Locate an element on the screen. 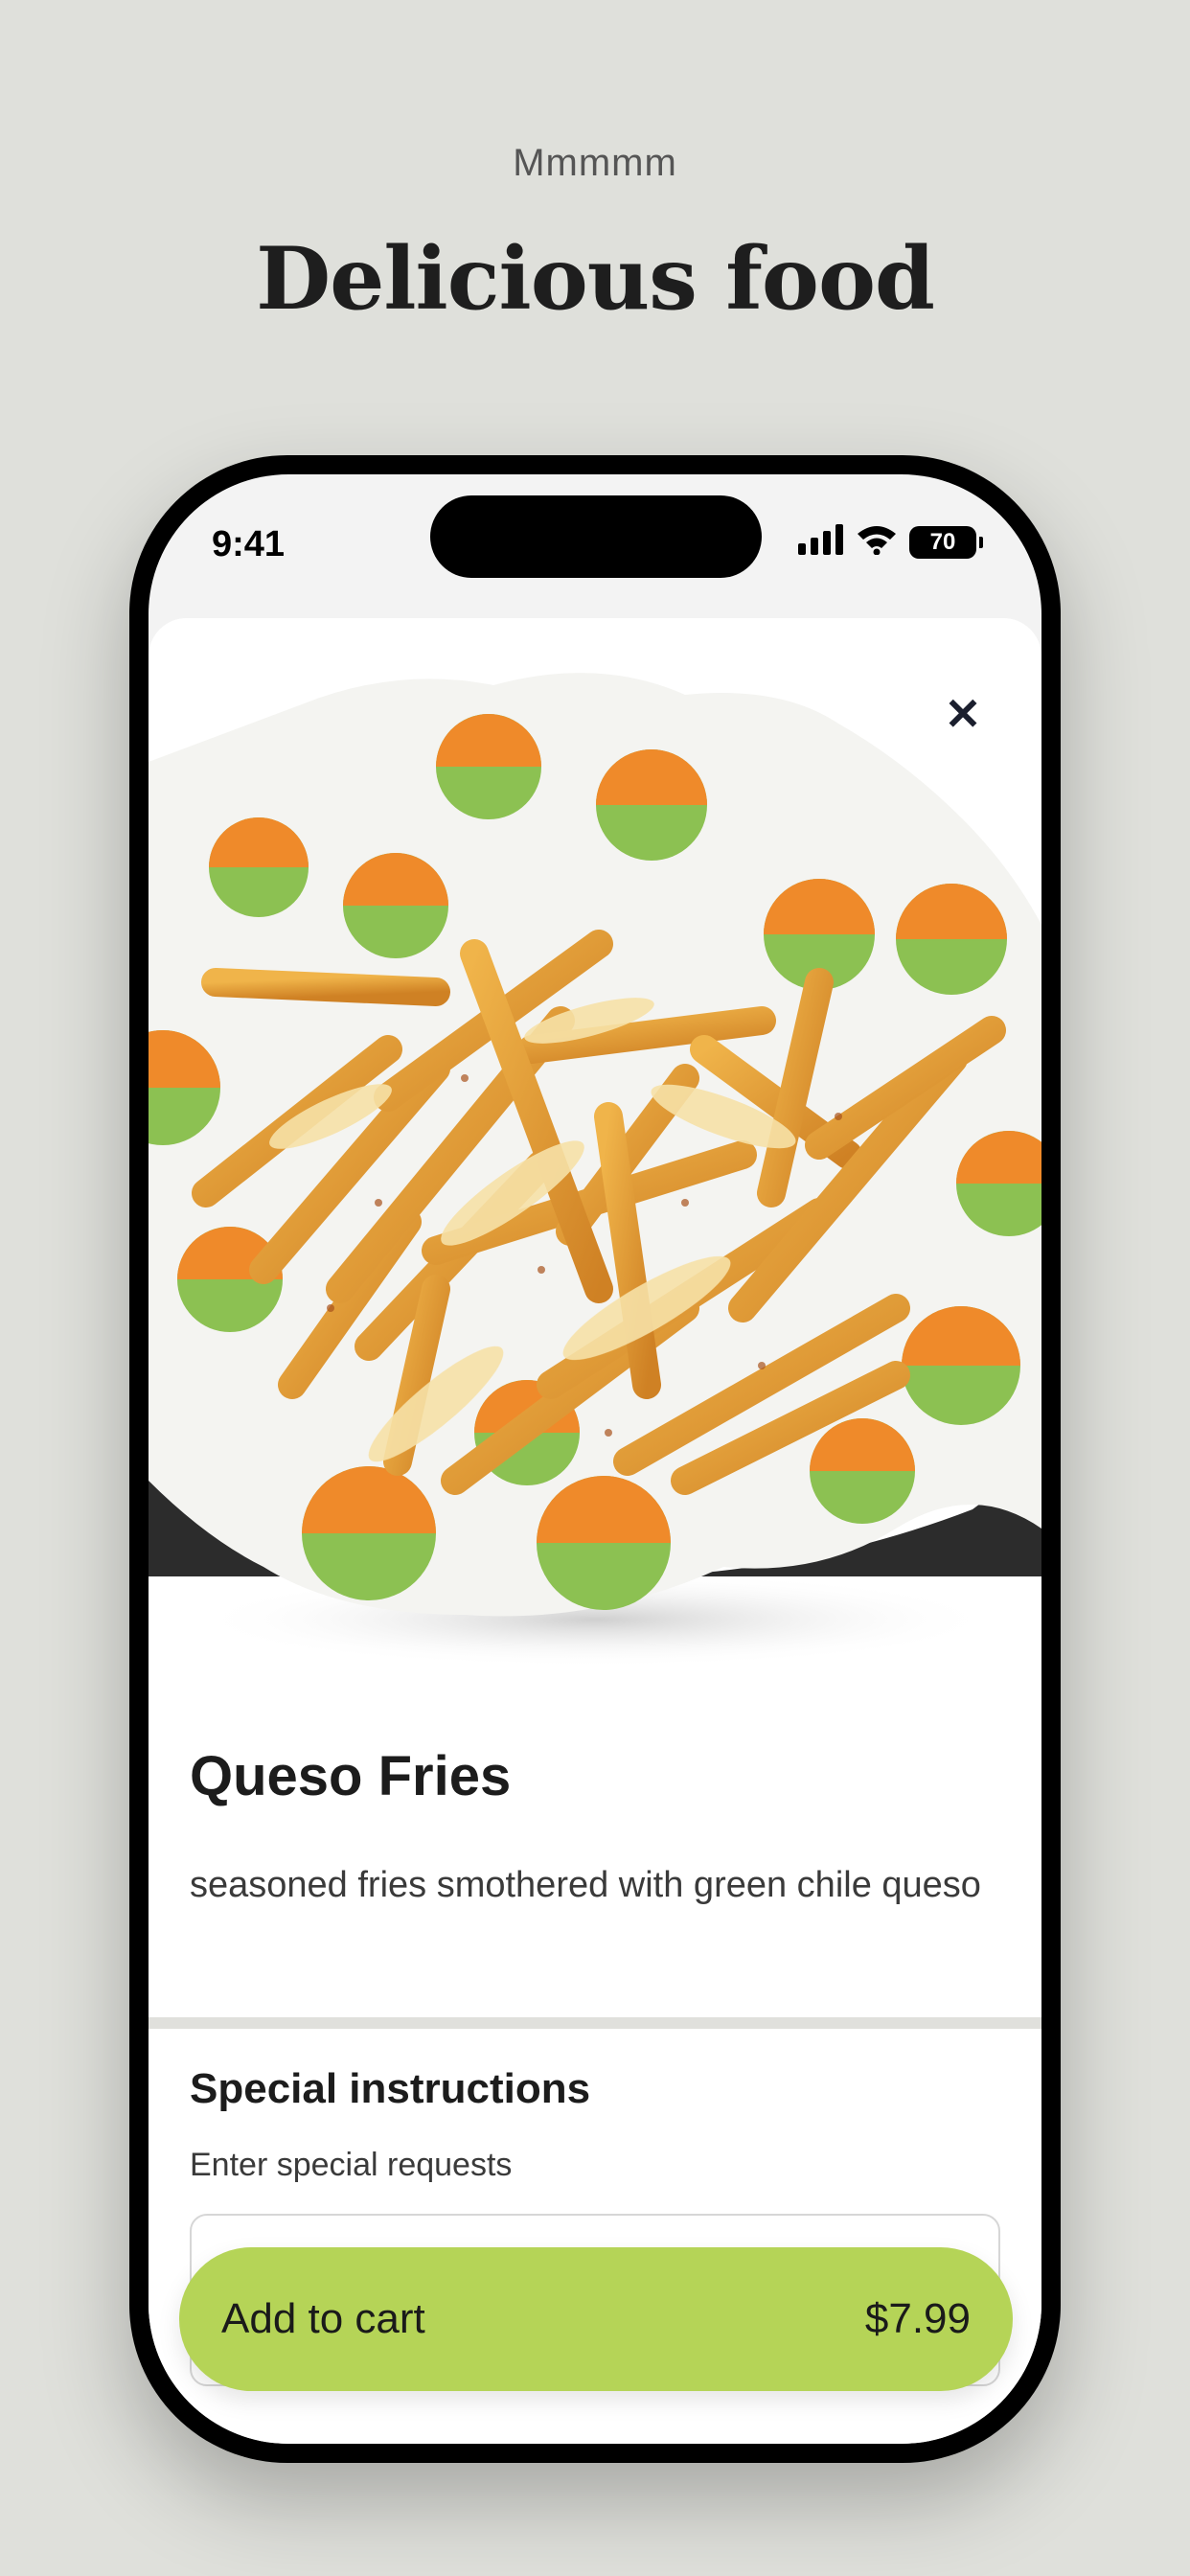  add-to-cart-label: Add to cart is located at coordinates (323, 2318).